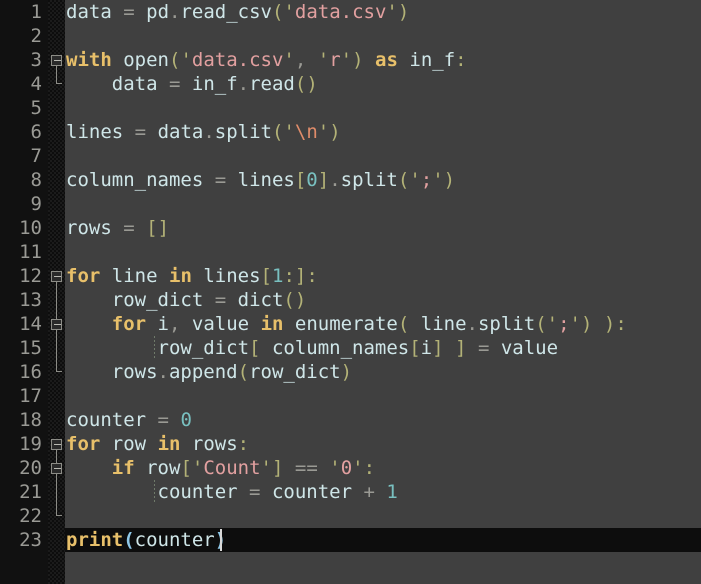 Image resolution: width=701 pixels, height=584 pixels. I want to click on code-line: row_dict = dict(), so click(383, 300).